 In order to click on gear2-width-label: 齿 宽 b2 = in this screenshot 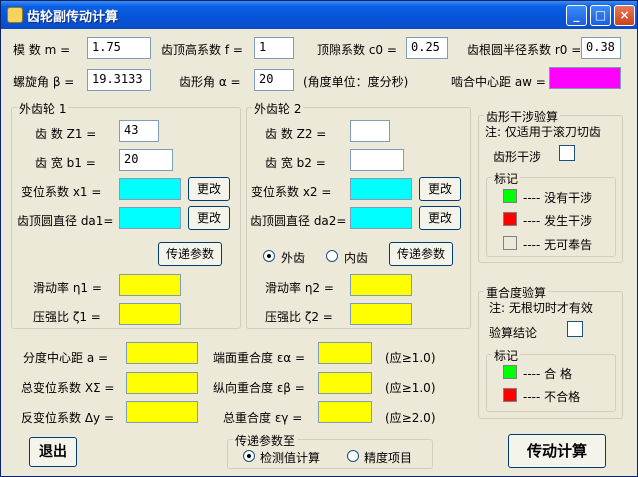, I will do `click(295, 163)`.